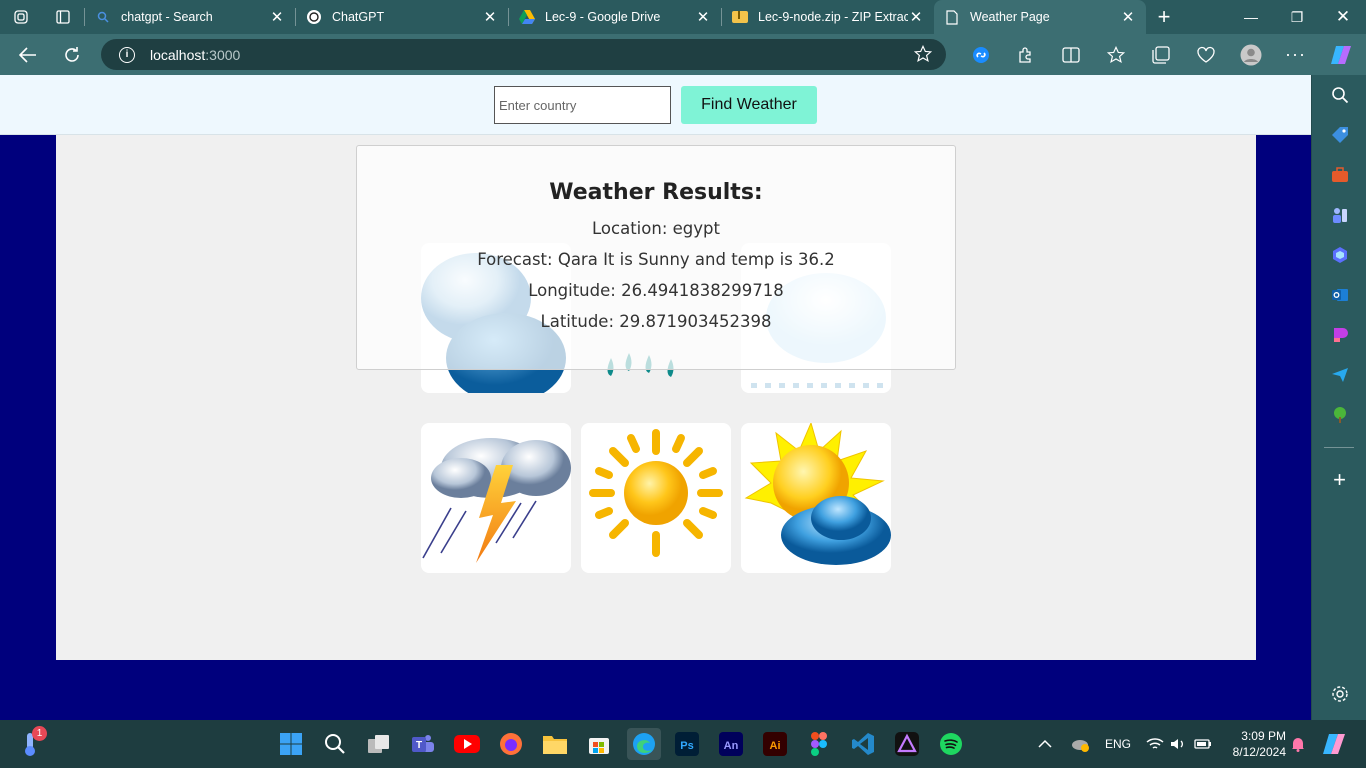 The height and width of the screenshot is (768, 1366). I want to click on page-icon, so click(952, 17).